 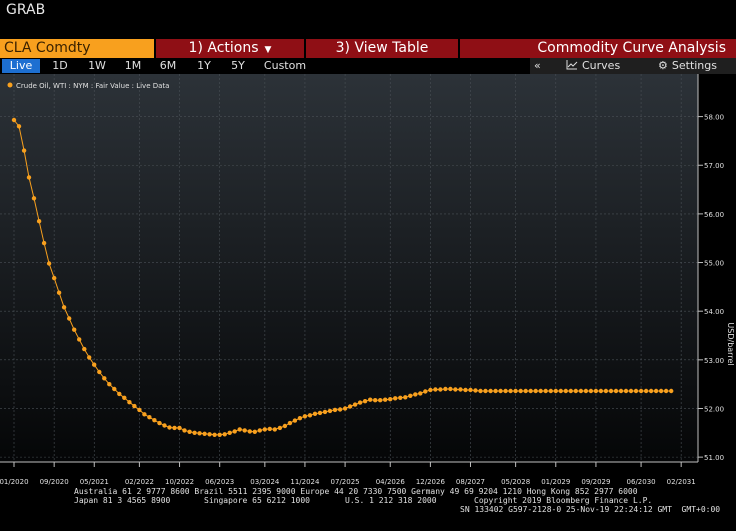 What do you see at coordinates (60, 66) in the screenshot?
I see `range-1d-button: 1D` at bounding box center [60, 66].